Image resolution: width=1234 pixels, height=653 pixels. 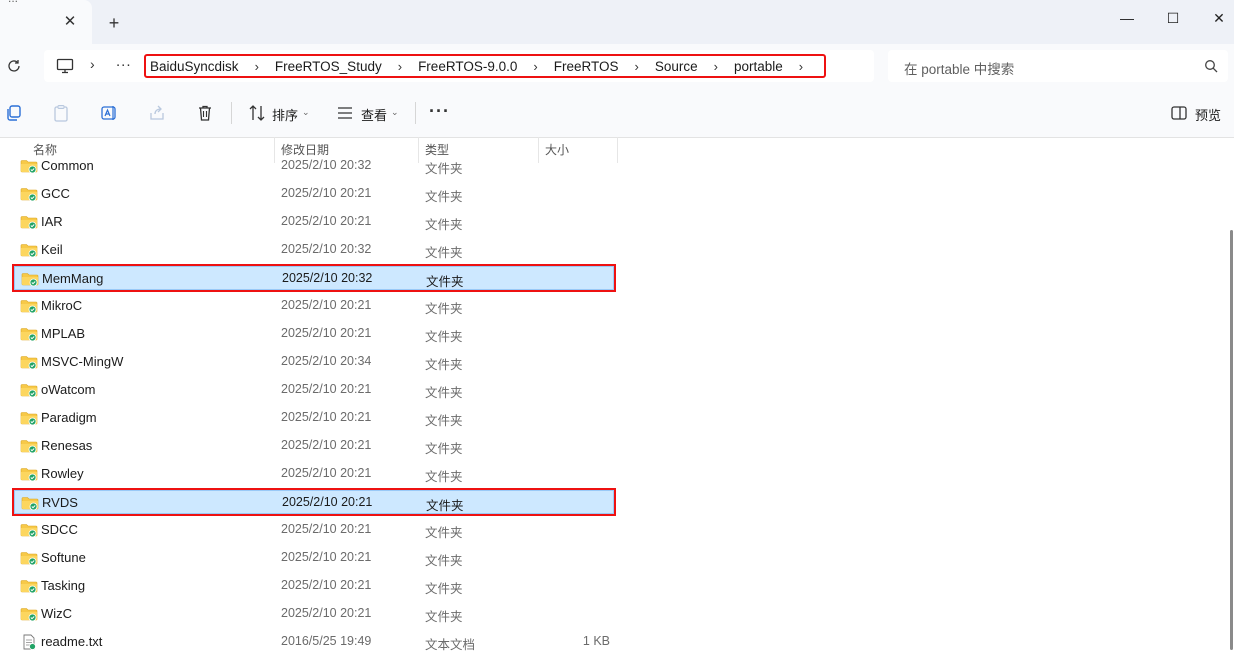 What do you see at coordinates (314, 250) in the screenshot?
I see `file-row: Keil 2025/2/10 20:32 文件夹` at bounding box center [314, 250].